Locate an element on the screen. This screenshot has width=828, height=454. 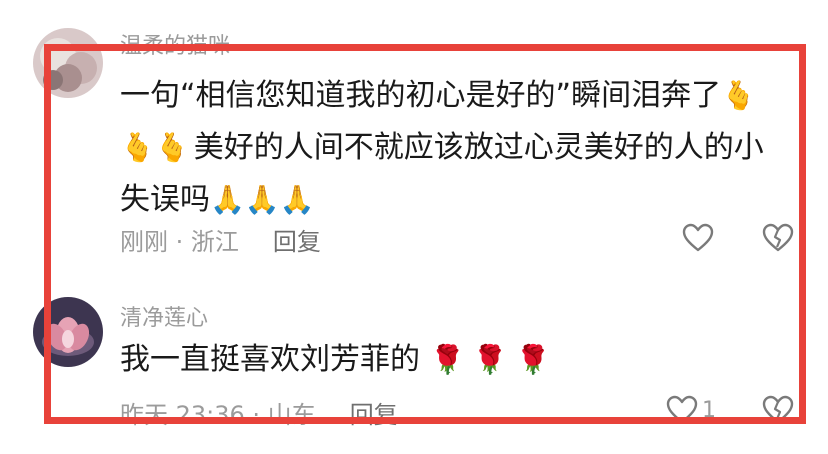
rose-emoji: 🌹🌹🌹 is located at coordinates (494, 359).